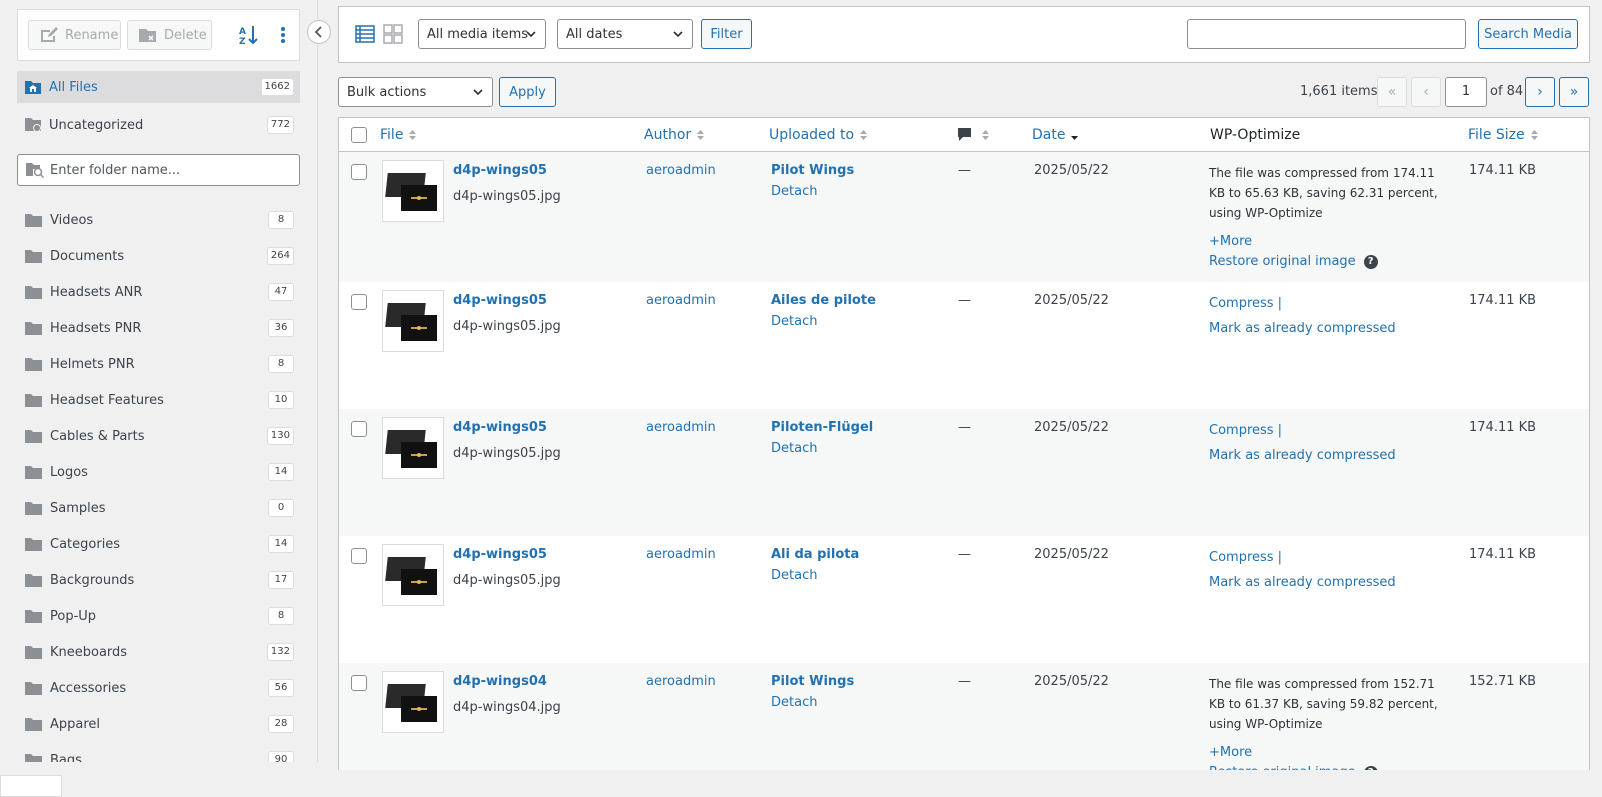 The width and height of the screenshot is (1602, 797). I want to click on delete-button: Delete, so click(169, 35).